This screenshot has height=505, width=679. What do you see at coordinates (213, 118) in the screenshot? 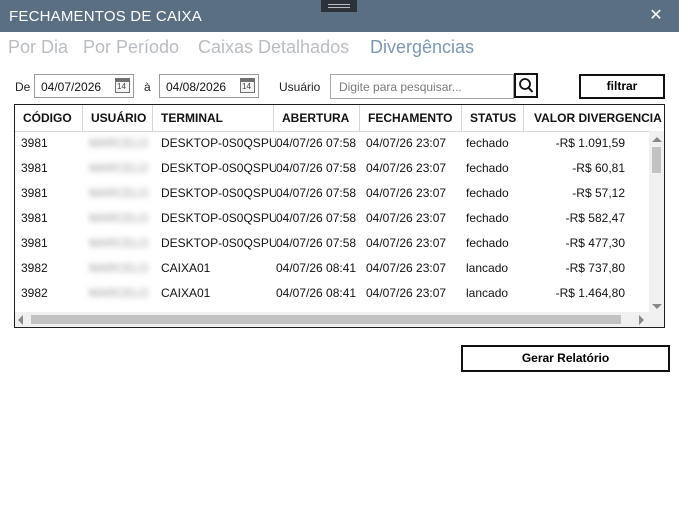
I see `column-header-terminal: TERMINAL` at bounding box center [213, 118].